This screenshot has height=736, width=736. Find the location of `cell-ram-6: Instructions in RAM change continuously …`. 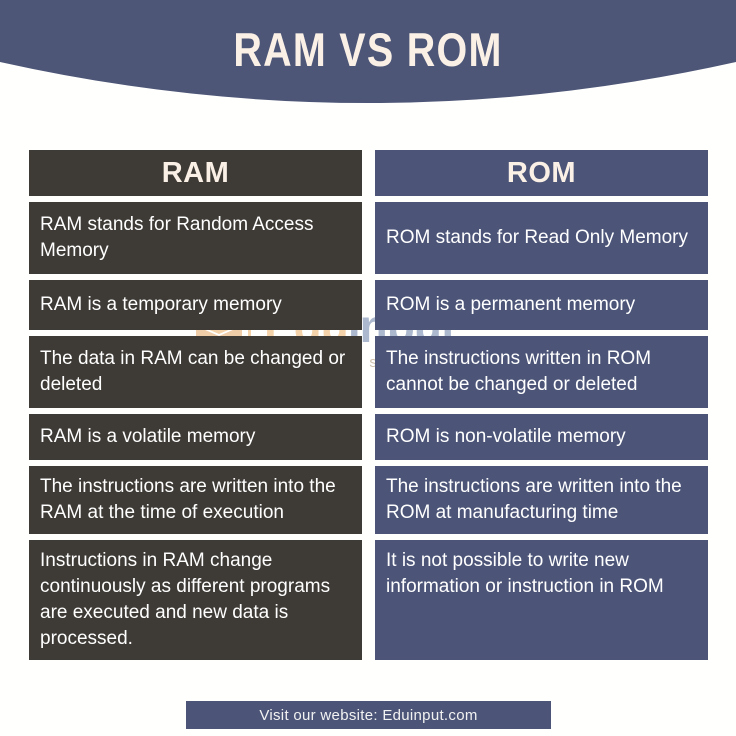

cell-ram-6: Instructions in RAM change continuously … is located at coordinates (195, 600).